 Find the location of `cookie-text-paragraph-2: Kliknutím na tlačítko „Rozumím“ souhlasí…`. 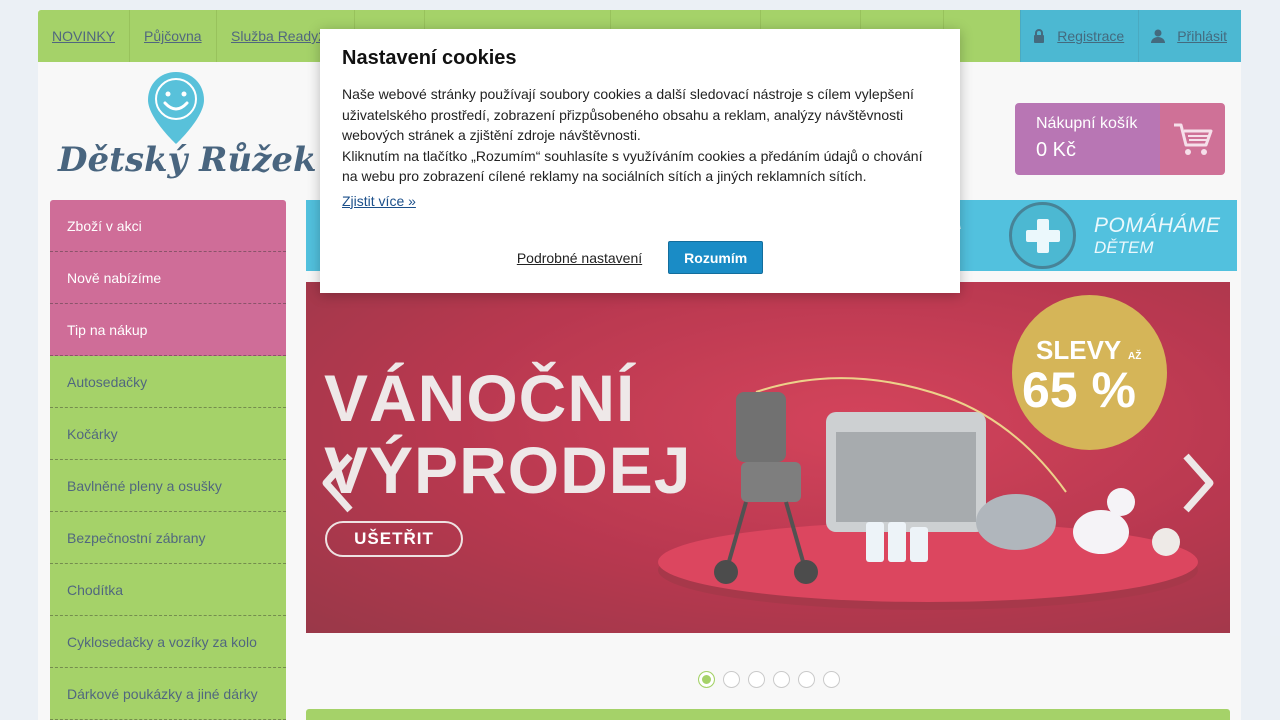

cookie-text-paragraph-2: Kliknutím na tlačítko „Rozumím“ souhlasí… is located at coordinates (632, 166).